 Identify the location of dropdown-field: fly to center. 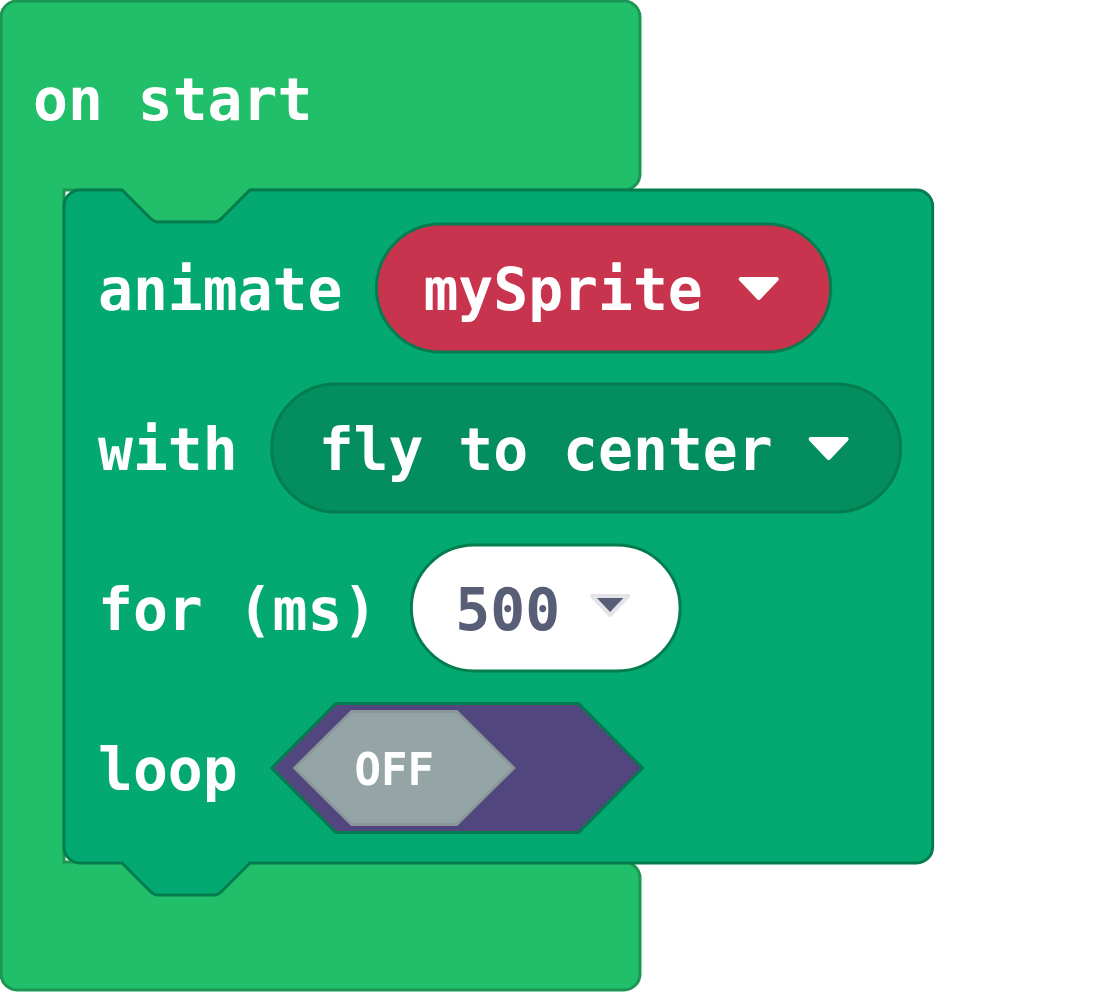
(586, 448).